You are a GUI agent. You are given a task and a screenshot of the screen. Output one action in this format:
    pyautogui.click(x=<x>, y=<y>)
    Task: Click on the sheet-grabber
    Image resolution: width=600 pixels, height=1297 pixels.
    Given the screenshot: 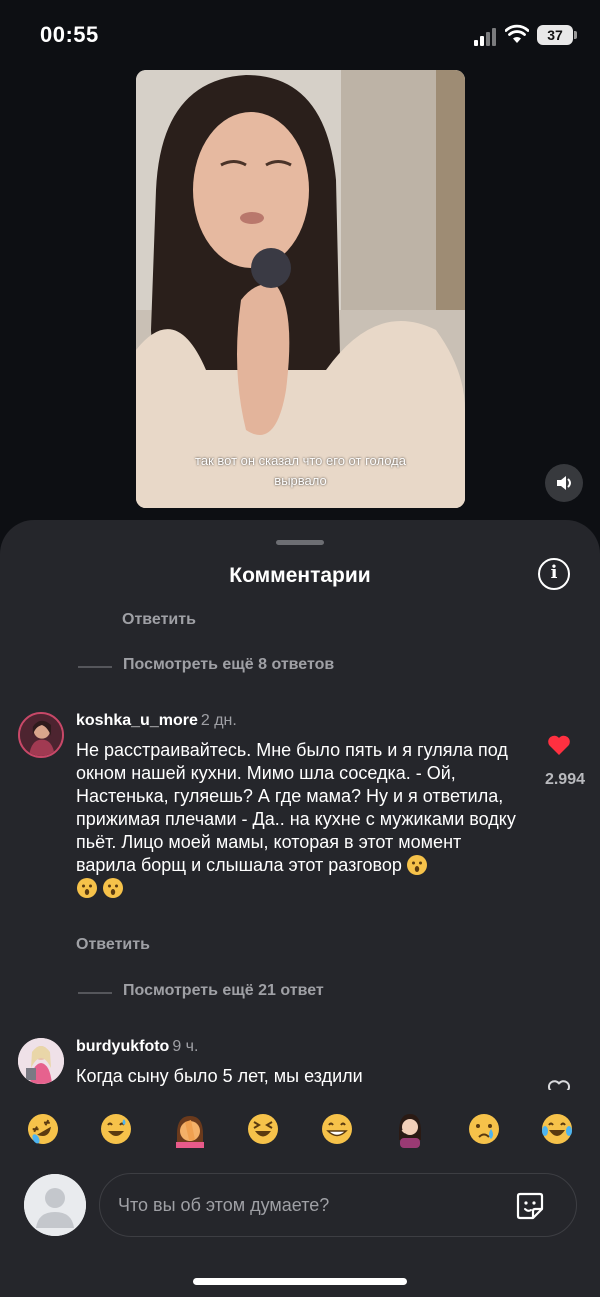 What is the action you would take?
    pyautogui.click(x=300, y=542)
    